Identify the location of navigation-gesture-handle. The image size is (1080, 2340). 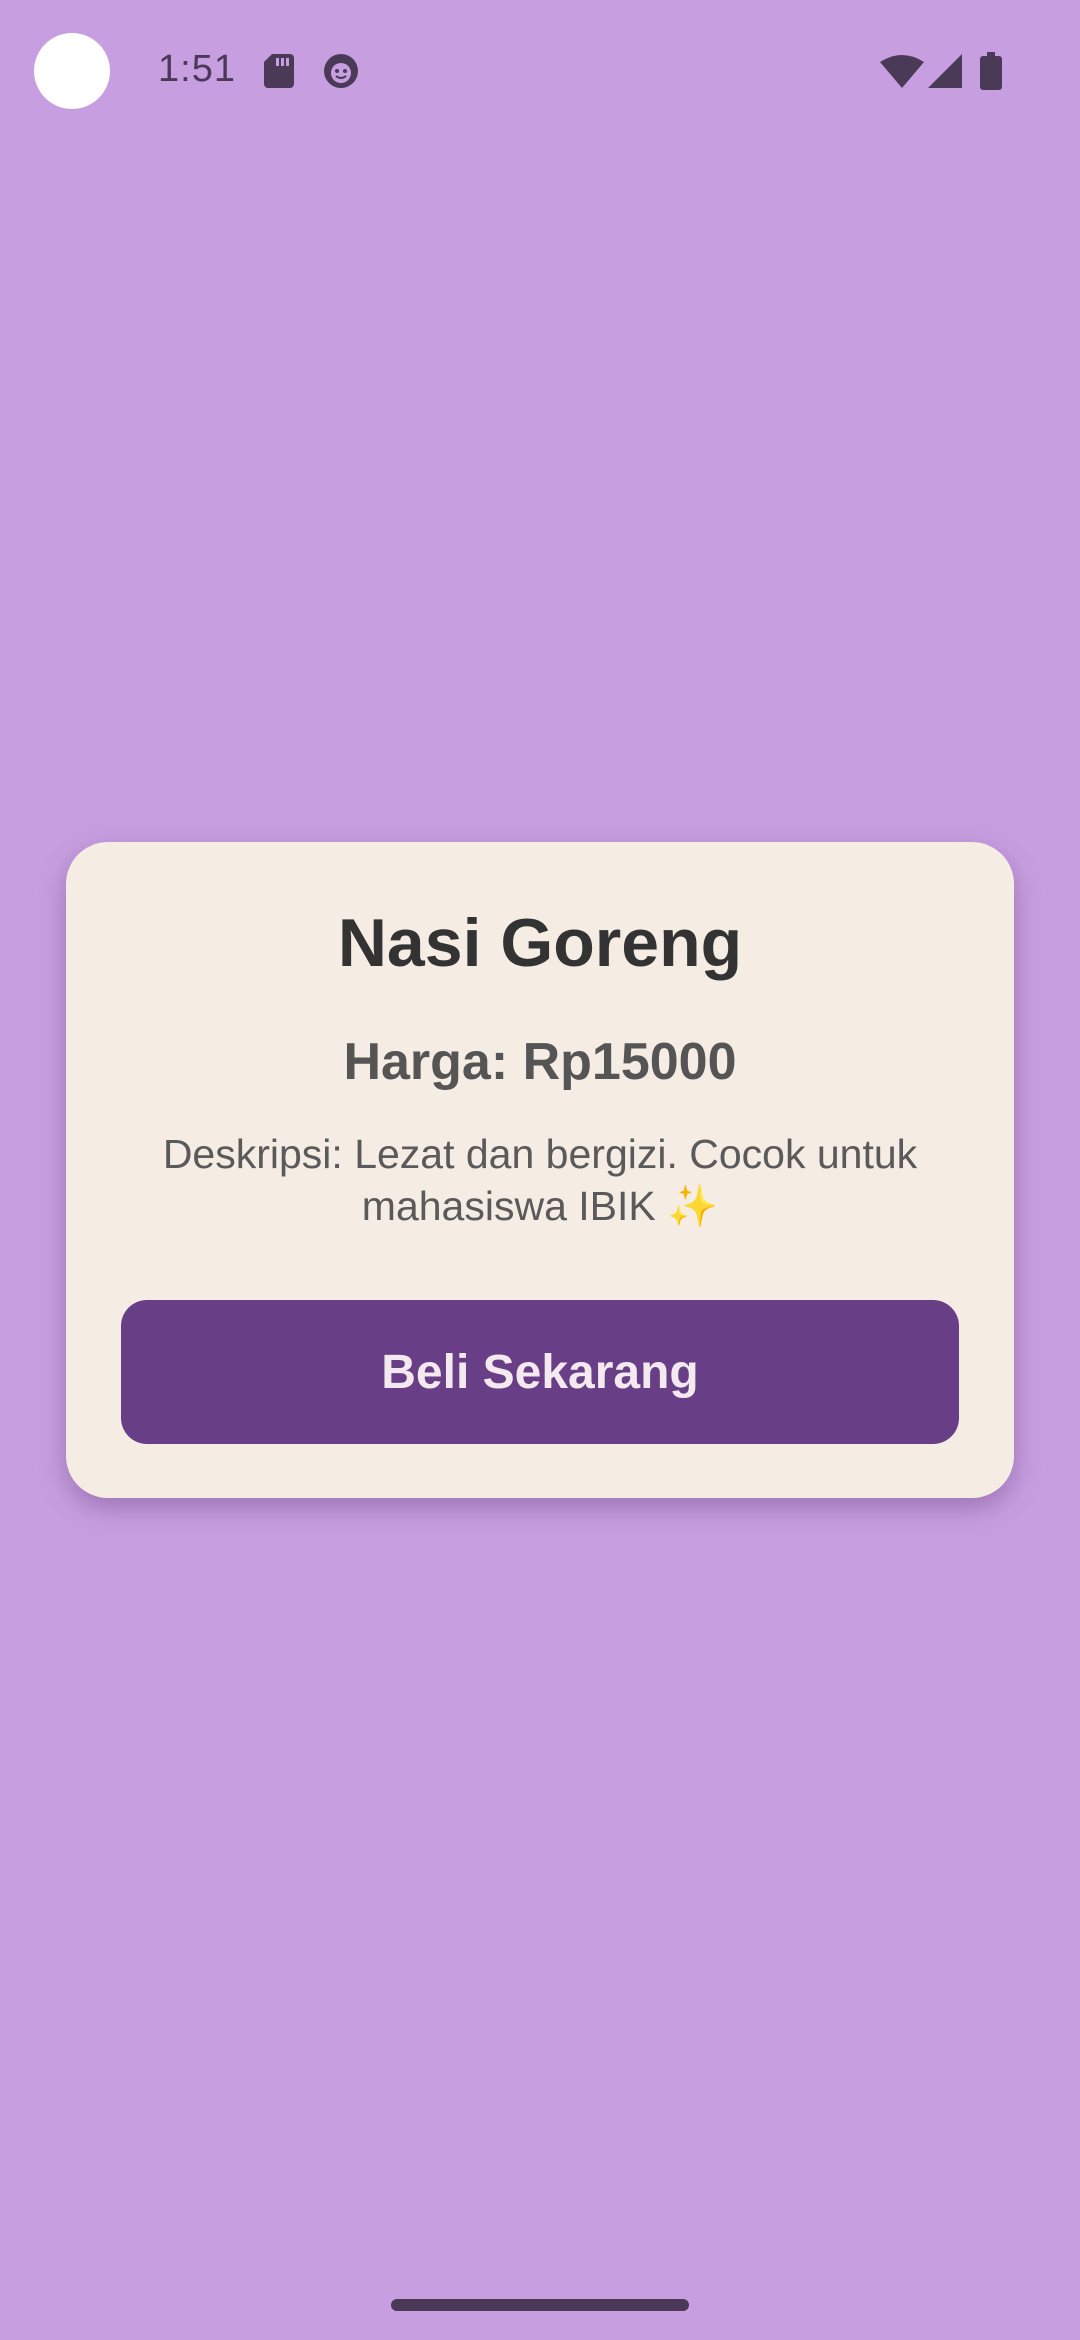
(540, 2305).